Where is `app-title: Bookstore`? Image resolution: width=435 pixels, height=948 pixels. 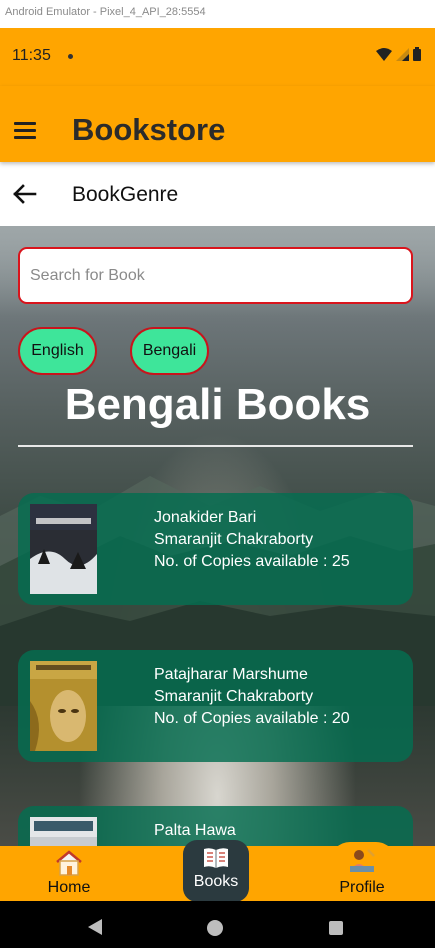
app-title: Bookstore is located at coordinates (149, 129).